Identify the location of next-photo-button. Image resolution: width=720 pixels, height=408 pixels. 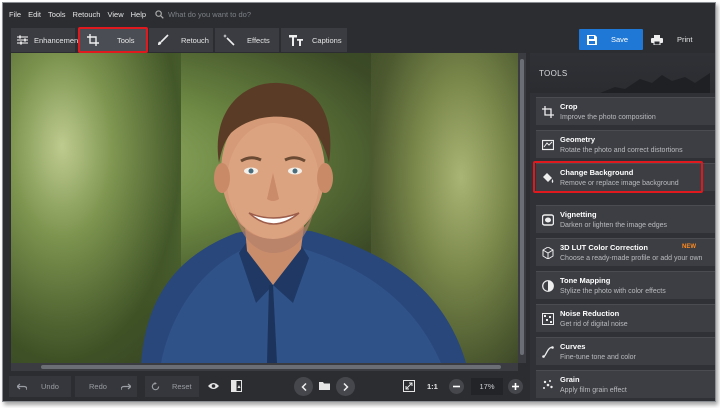
(345, 386).